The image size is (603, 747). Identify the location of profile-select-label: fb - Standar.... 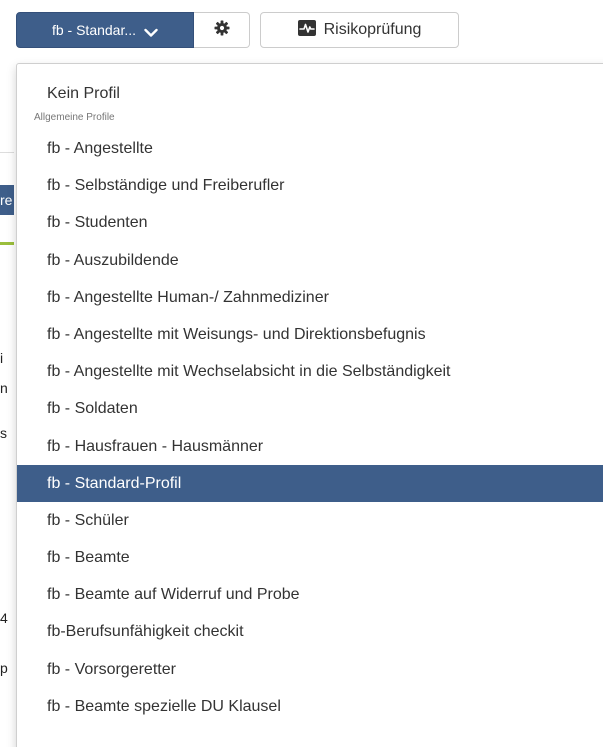
(94, 30).